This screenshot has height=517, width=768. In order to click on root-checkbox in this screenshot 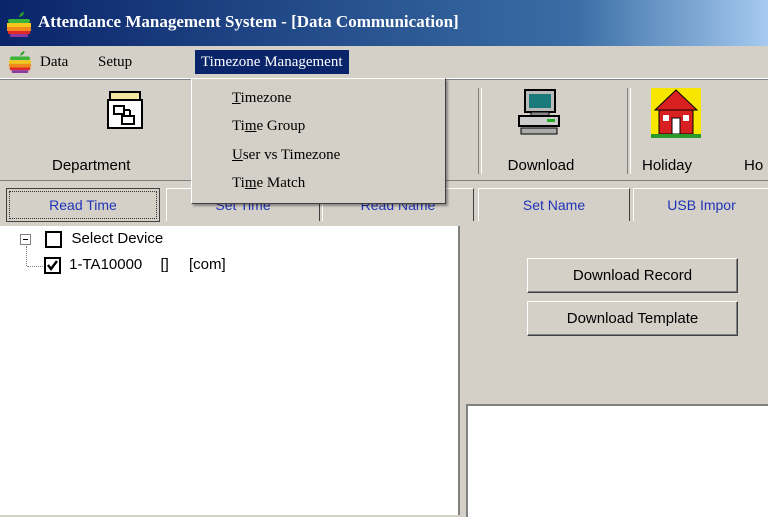, I will do `click(54, 239)`.